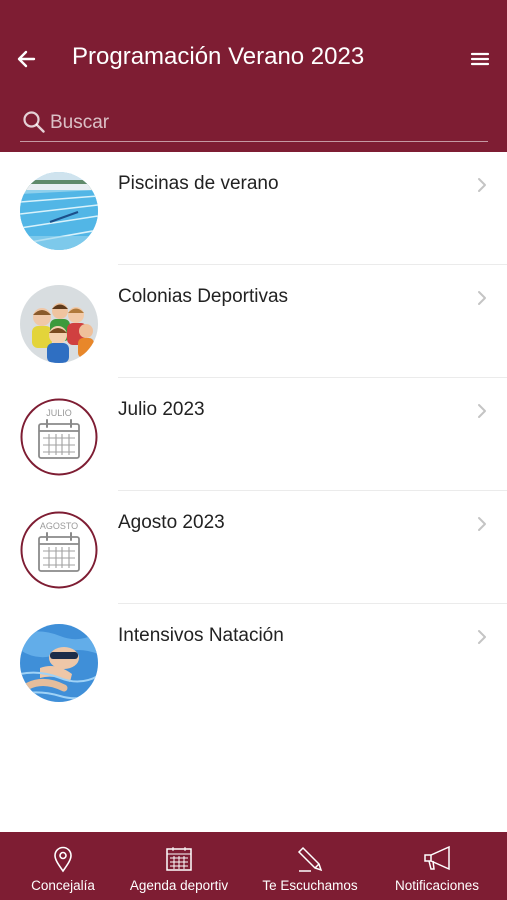 Image resolution: width=507 pixels, height=900 pixels. I want to click on tab-label: Te Escuchamos, so click(310, 885).